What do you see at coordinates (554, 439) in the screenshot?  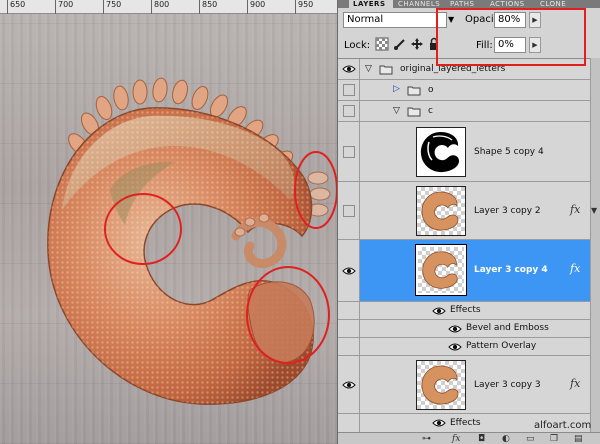 I see `new-layer-icon: ❐` at bounding box center [554, 439].